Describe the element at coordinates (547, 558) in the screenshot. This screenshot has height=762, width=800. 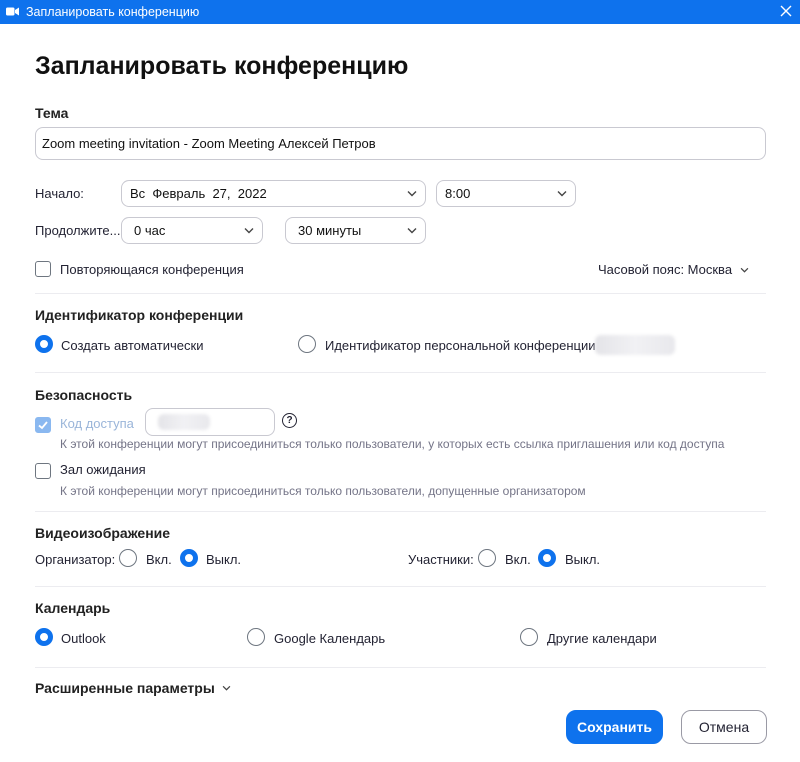
I see `participants-video-off-radio` at that location.